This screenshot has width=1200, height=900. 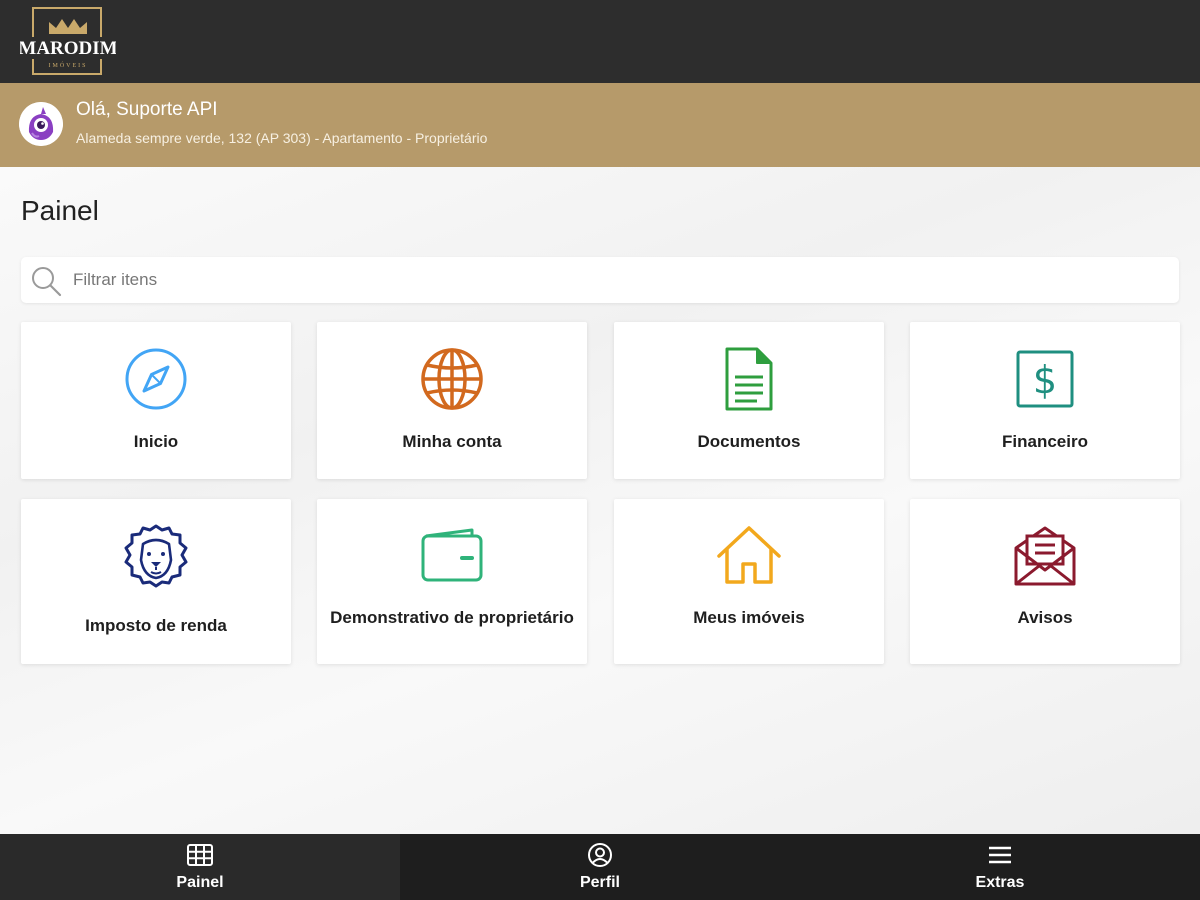 I want to click on svg-text: IMÓVEIS, so click(x=68, y=65).